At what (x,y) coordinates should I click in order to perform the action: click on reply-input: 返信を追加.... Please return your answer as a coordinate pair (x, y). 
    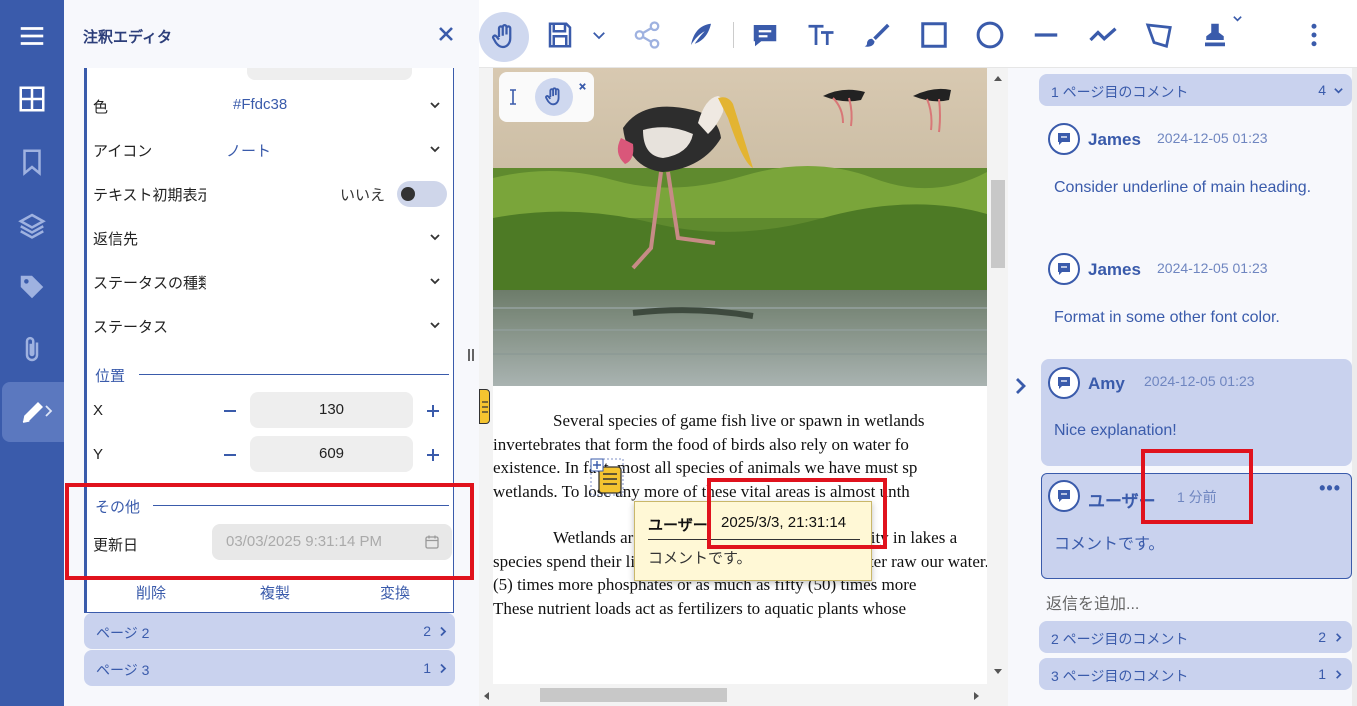
    Looking at the image, I should click on (1092, 602).